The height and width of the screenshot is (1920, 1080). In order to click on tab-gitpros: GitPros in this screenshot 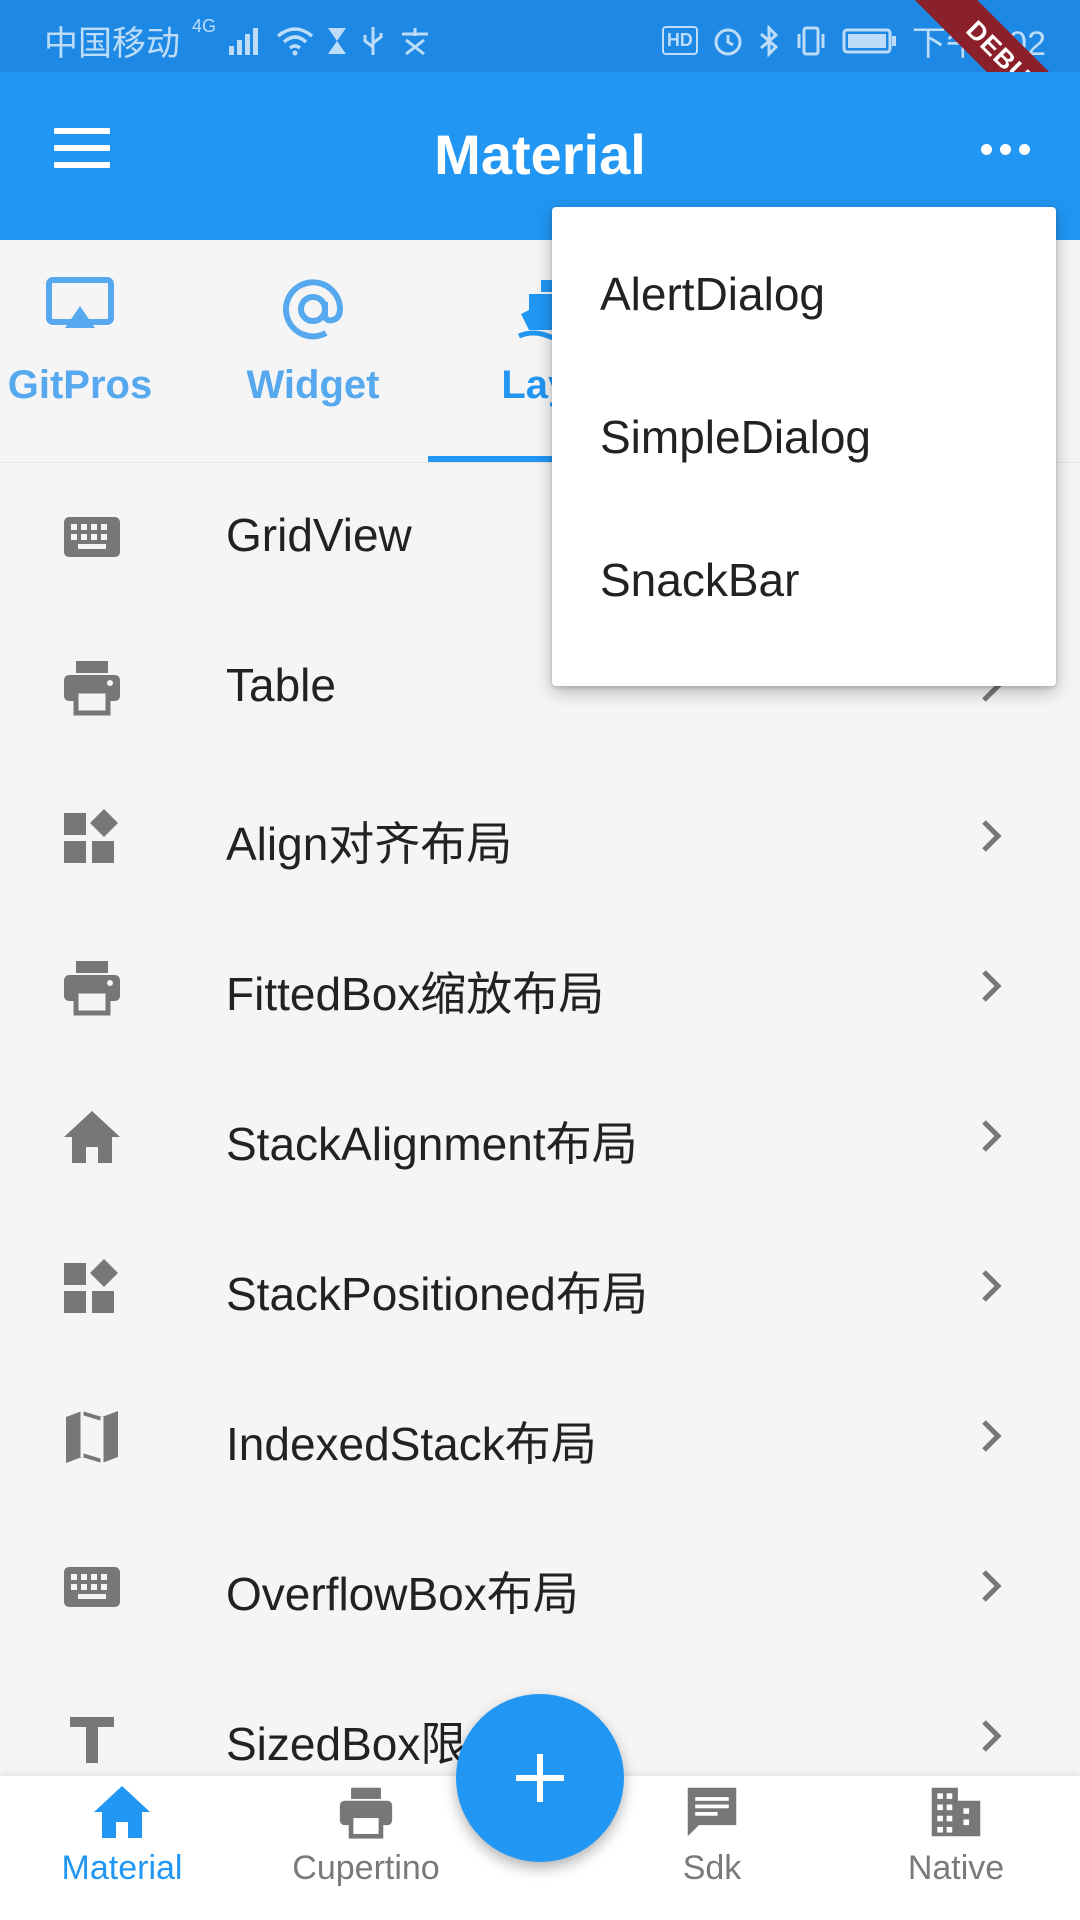, I will do `click(80, 342)`.